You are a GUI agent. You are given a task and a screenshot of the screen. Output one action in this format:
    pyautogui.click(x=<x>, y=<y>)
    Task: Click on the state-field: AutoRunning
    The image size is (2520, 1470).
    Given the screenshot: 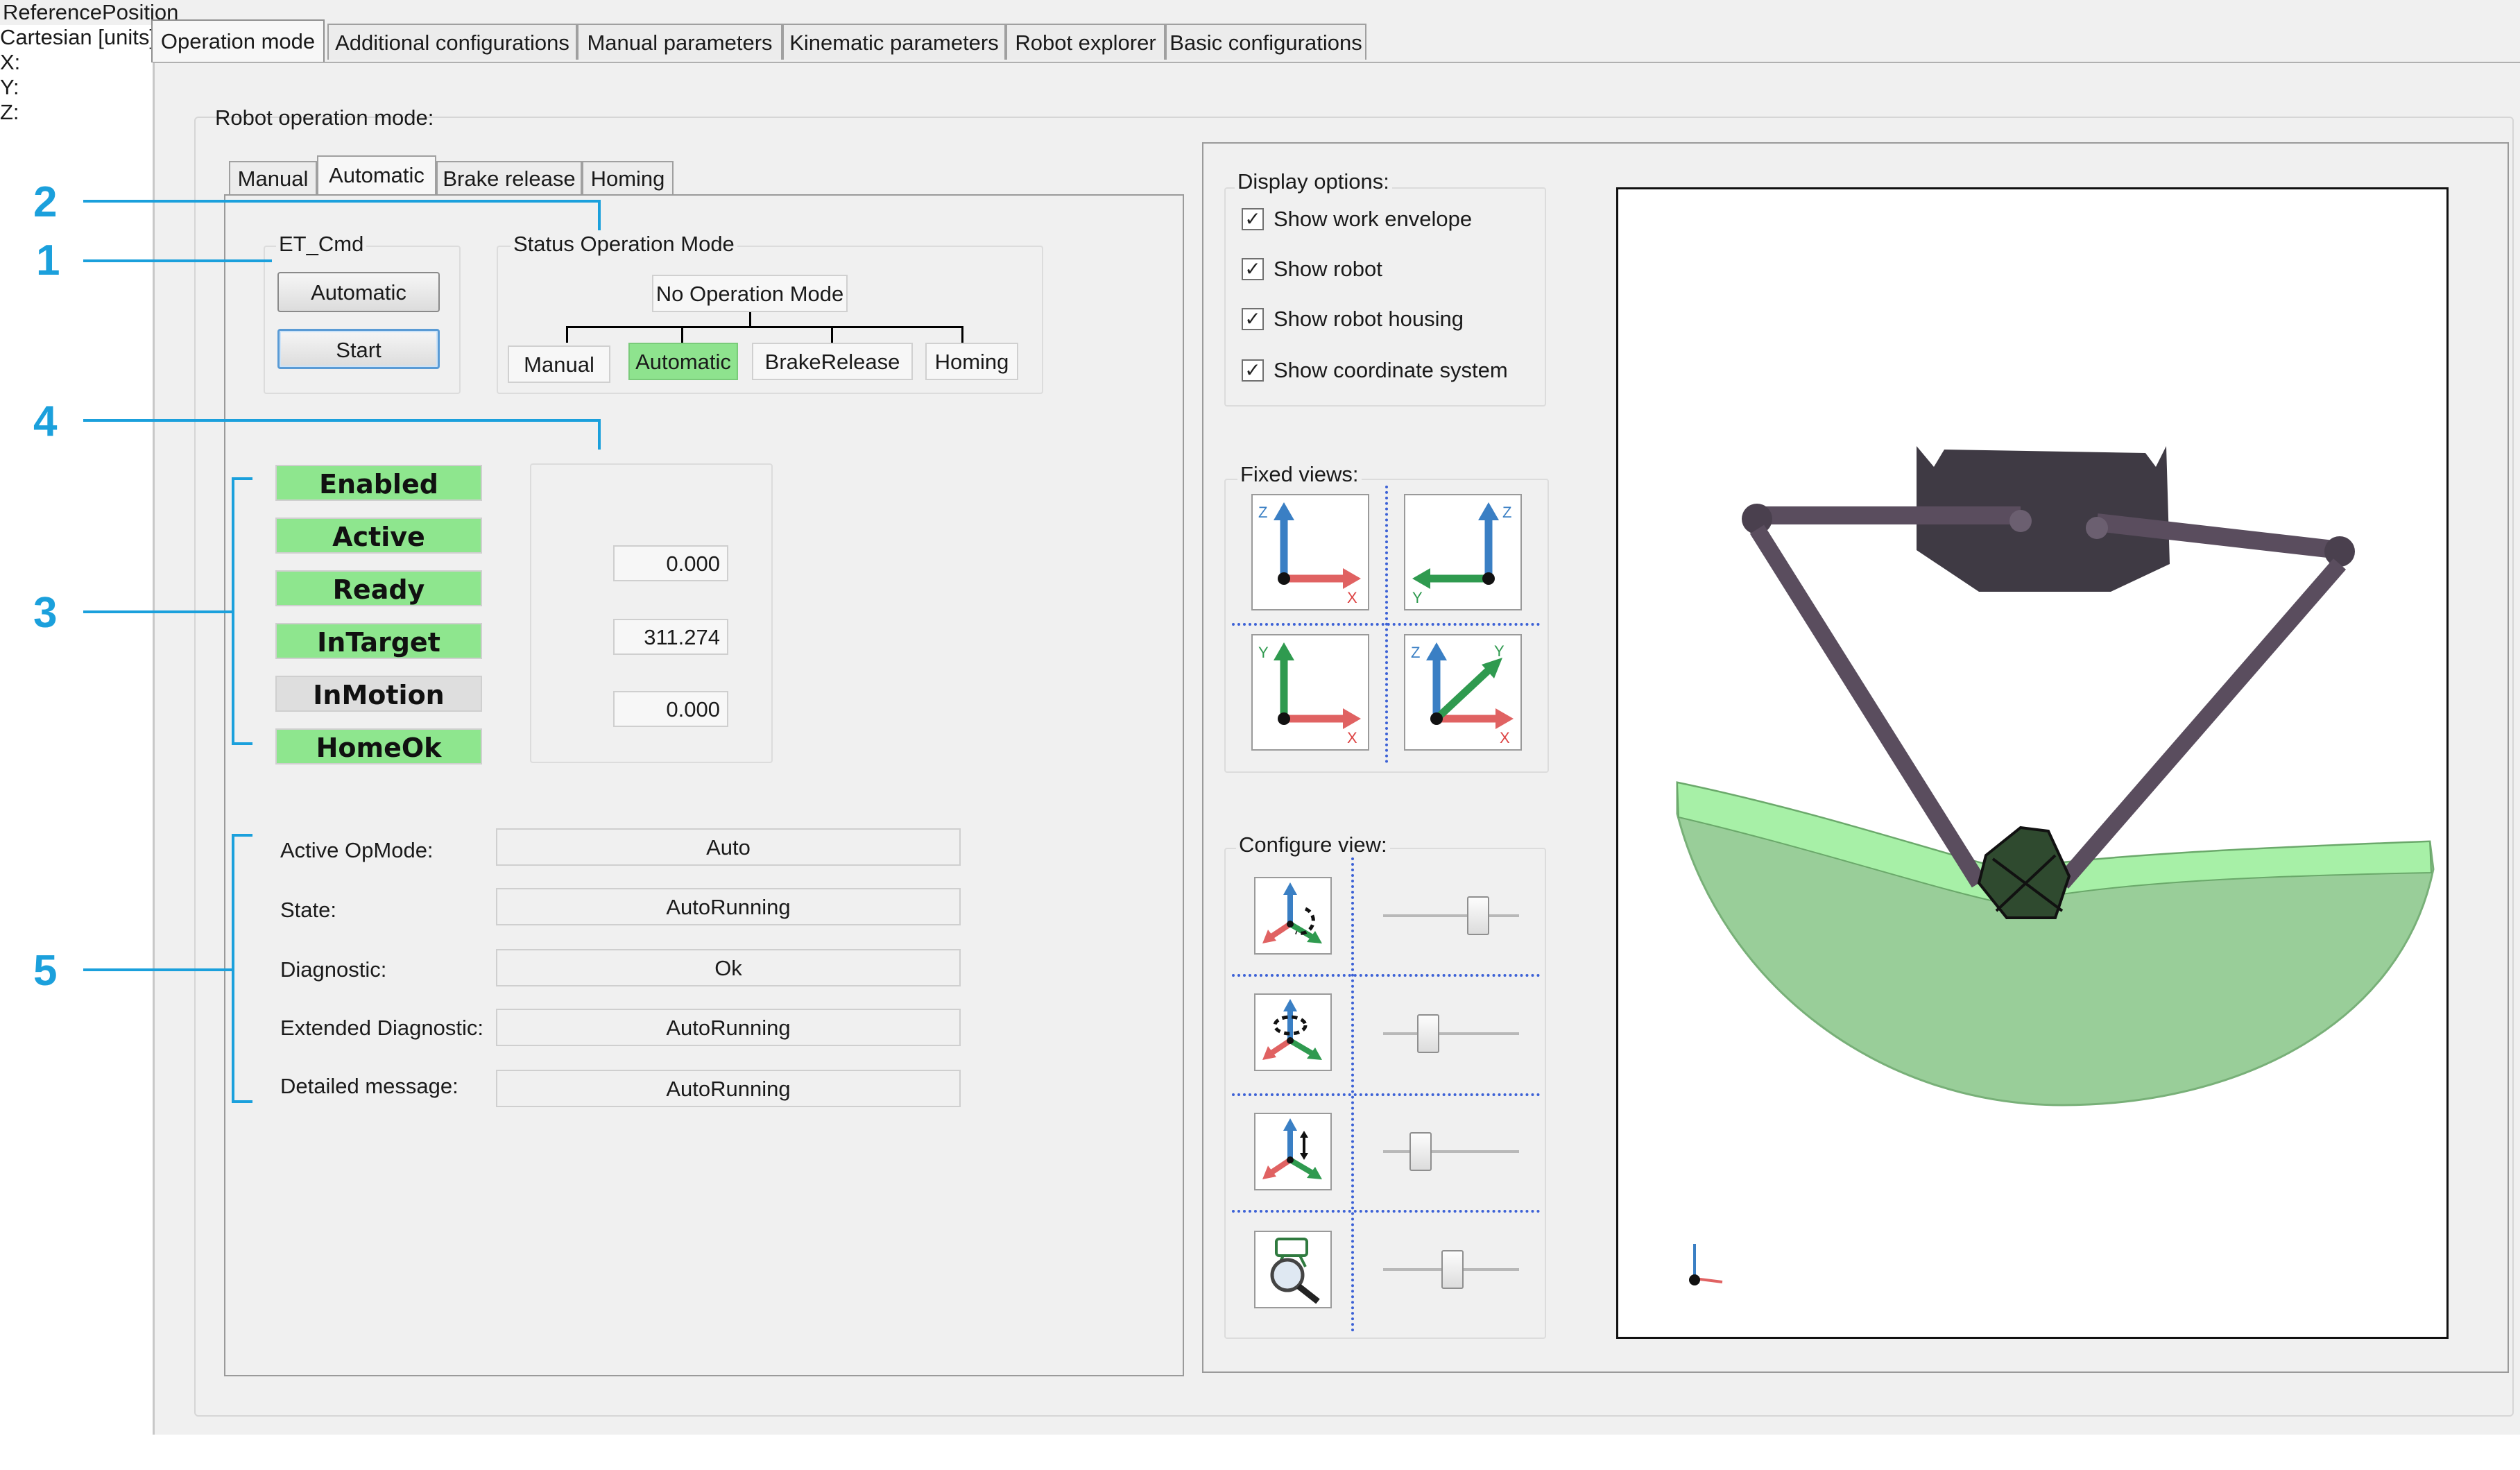 What is the action you would take?
    pyautogui.click(x=728, y=906)
    